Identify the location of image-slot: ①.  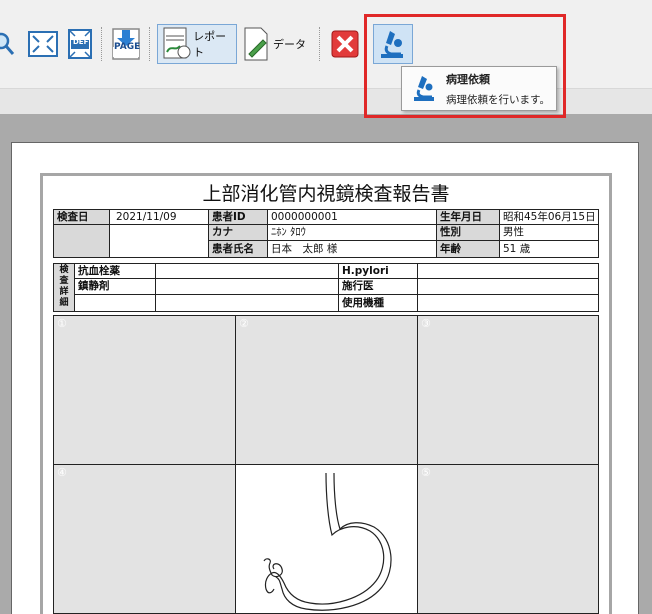
(144, 390).